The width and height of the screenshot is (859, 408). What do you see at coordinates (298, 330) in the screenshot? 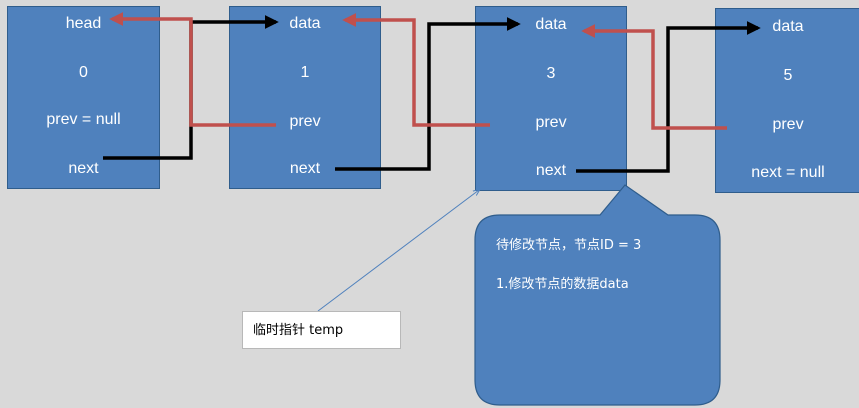
I see `temp-pointer-label: 临时指针 temp` at bounding box center [298, 330].